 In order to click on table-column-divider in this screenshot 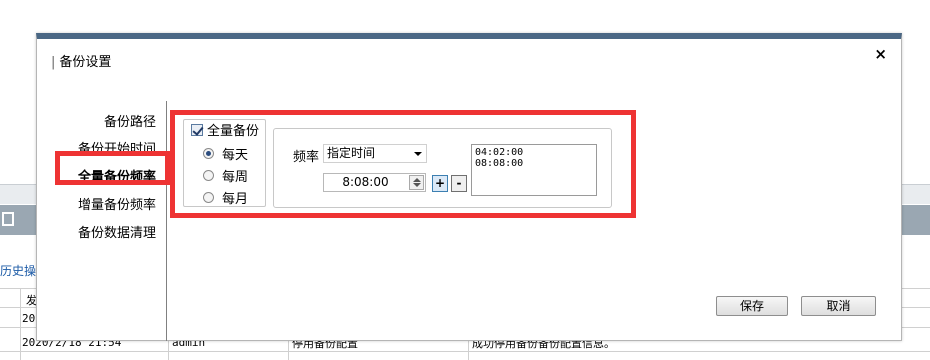, I will do `click(20, 324)`.